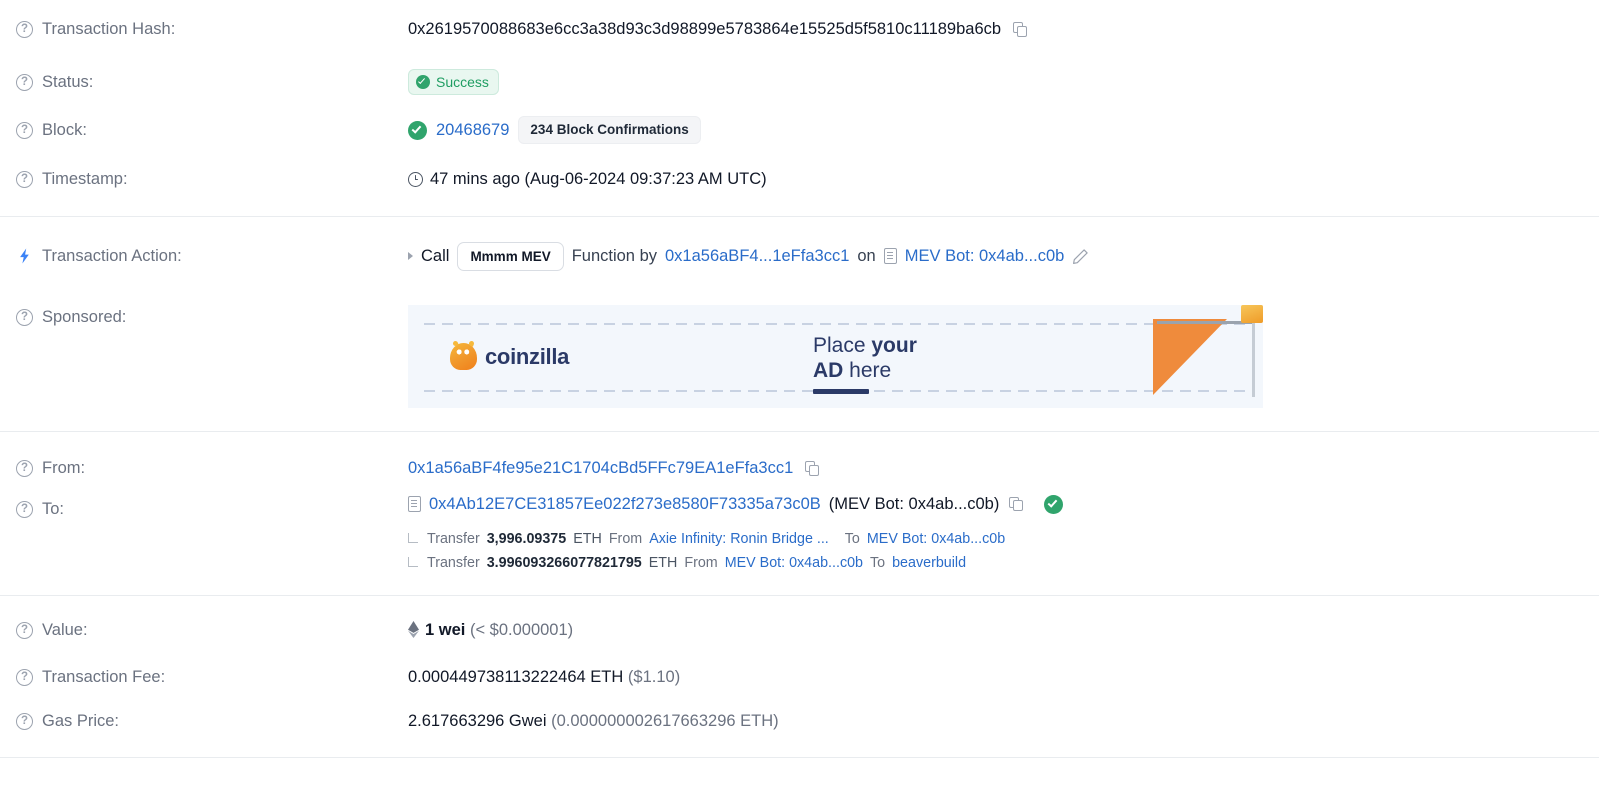 Image resolution: width=1599 pixels, height=802 pixels. What do you see at coordinates (527, 356) in the screenshot?
I see `coinzilla-wordmark: coinzilla` at bounding box center [527, 356].